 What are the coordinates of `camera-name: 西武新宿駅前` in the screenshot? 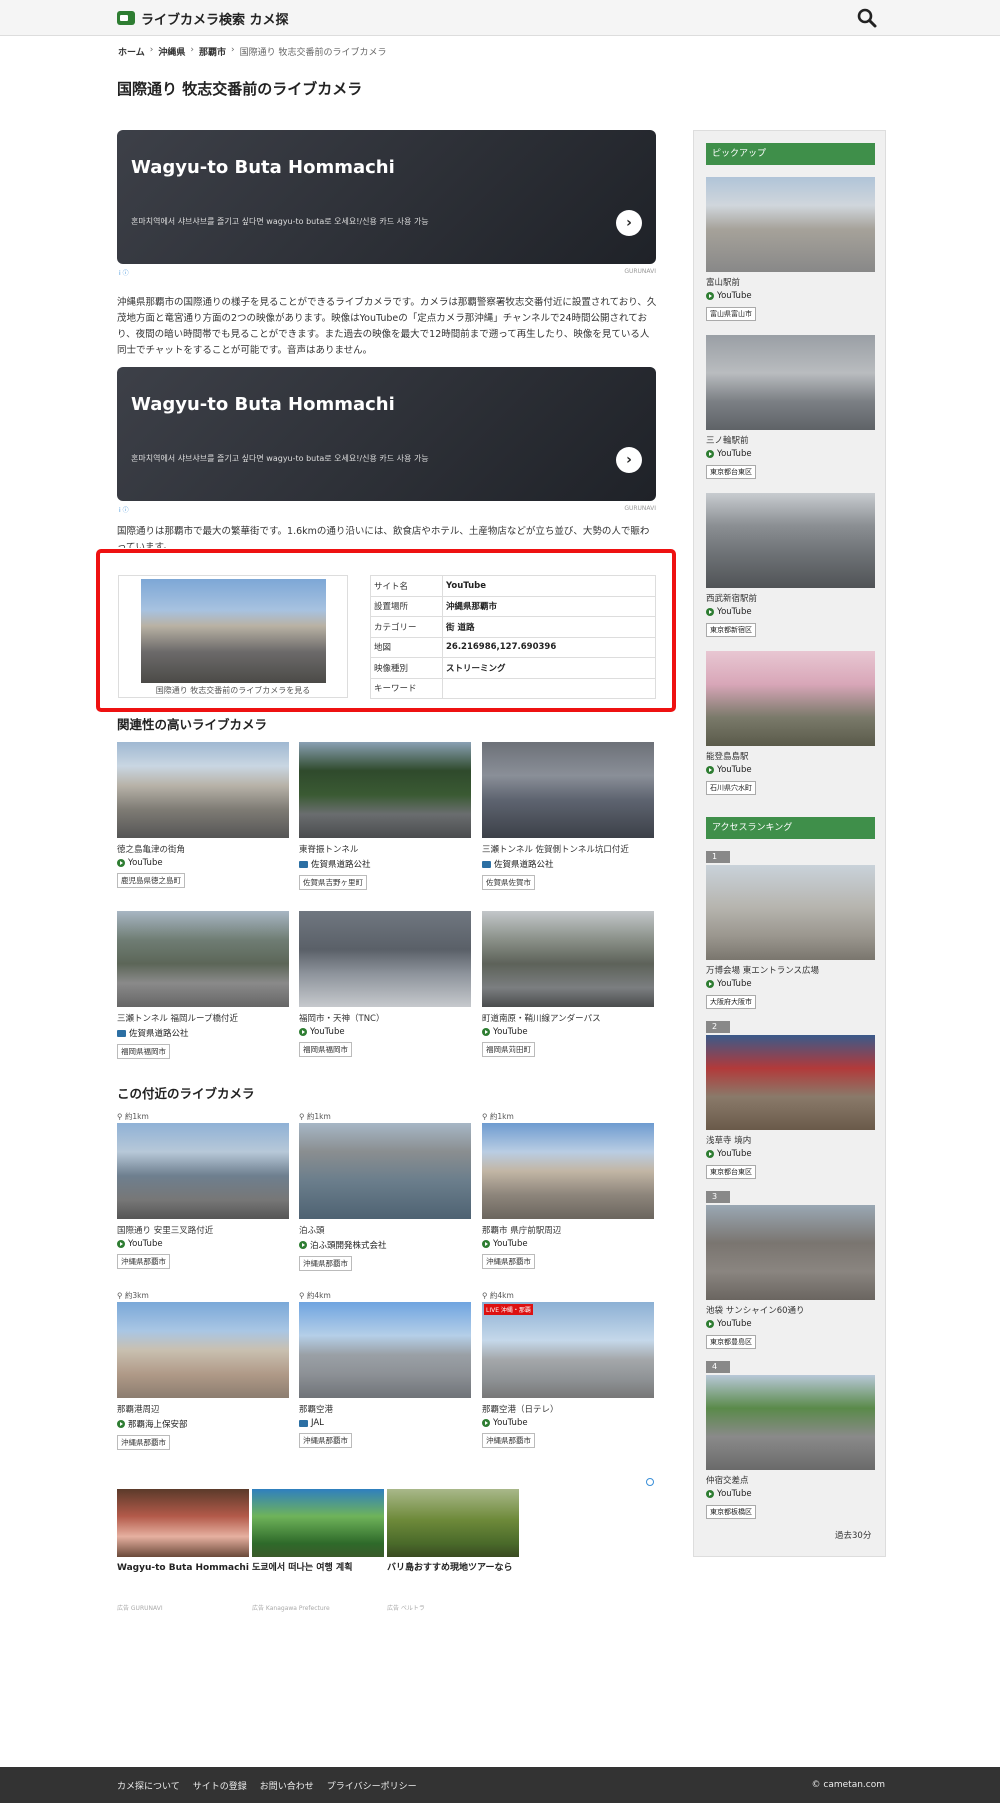 It's located at (790, 598).